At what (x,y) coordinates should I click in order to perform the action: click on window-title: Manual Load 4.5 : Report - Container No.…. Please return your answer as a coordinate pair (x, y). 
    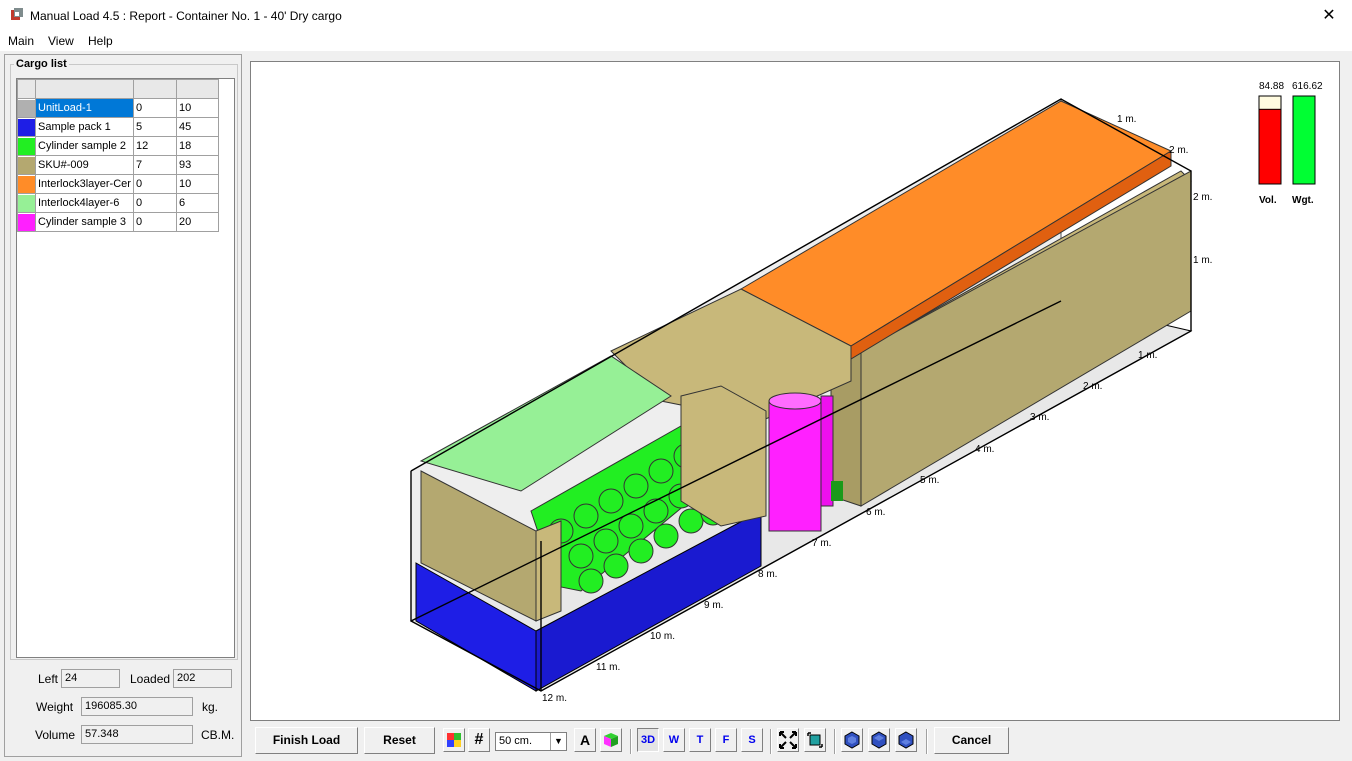
    Looking at the image, I should click on (186, 16).